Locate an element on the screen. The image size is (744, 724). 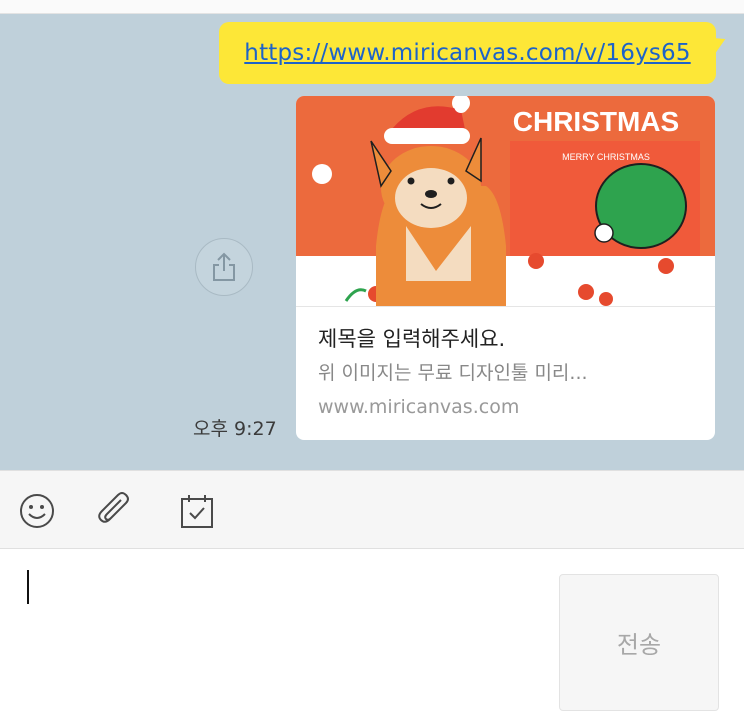
share-icon is located at coordinates (224, 266).